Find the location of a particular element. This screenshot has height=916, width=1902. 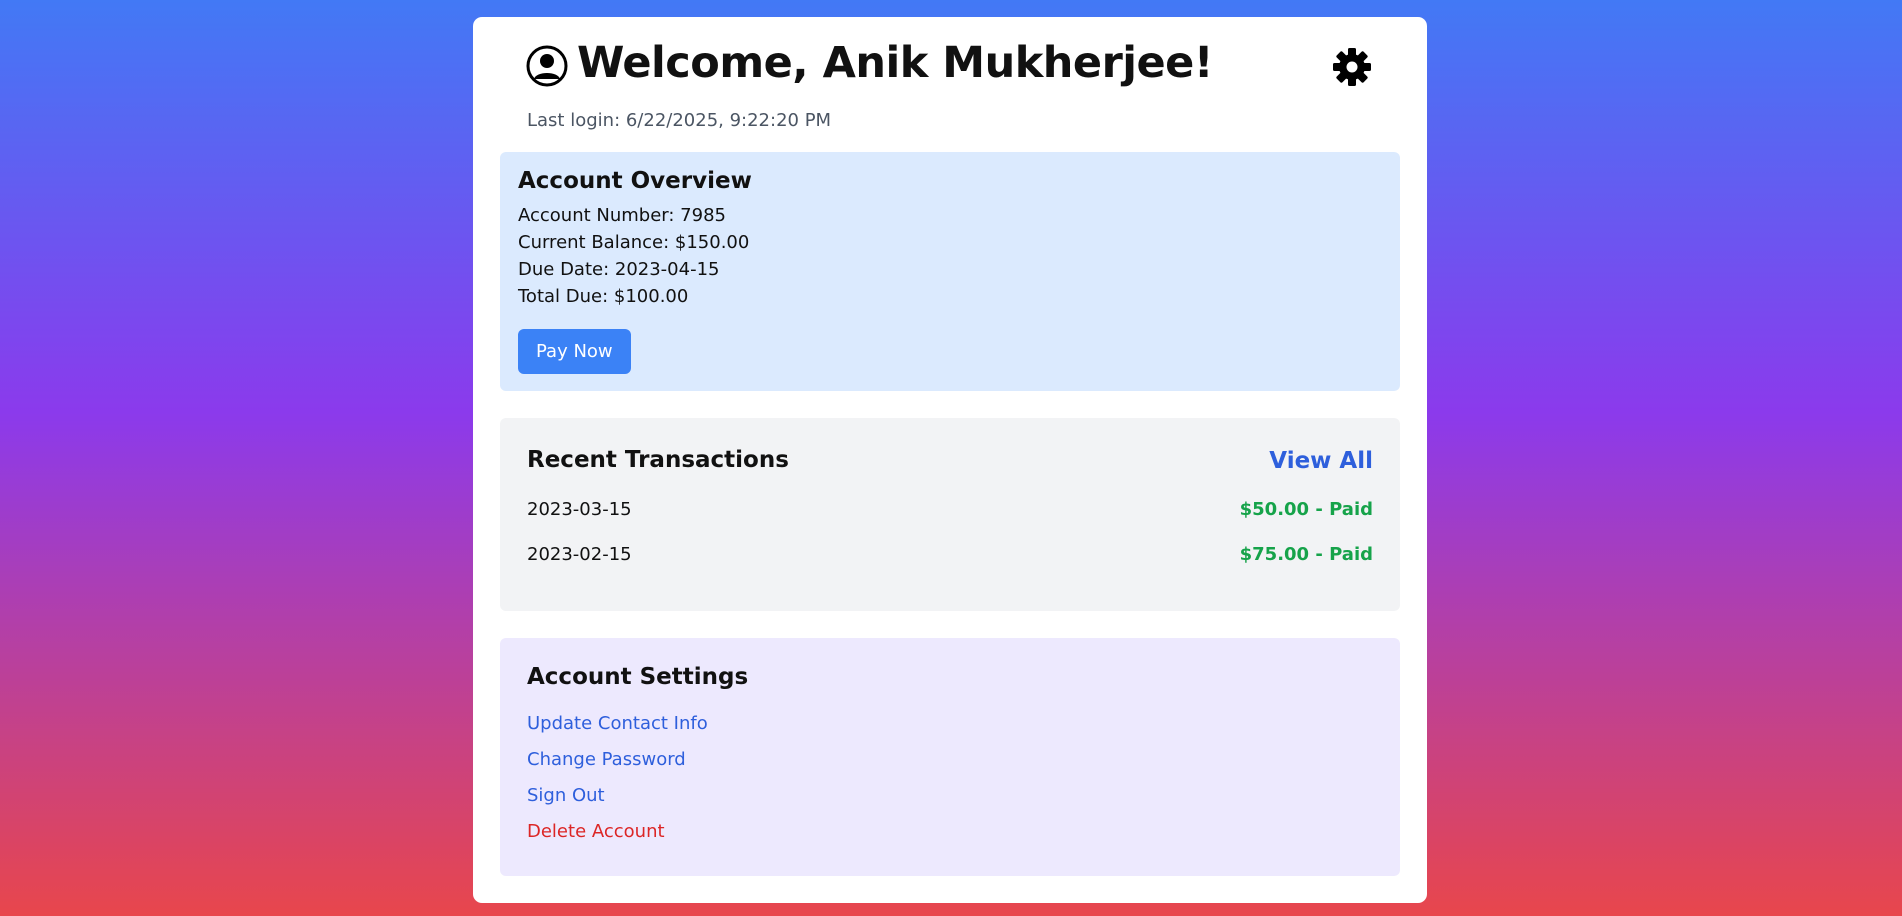

transactions-header: Recent Transactions View All is located at coordinates (950, 461).